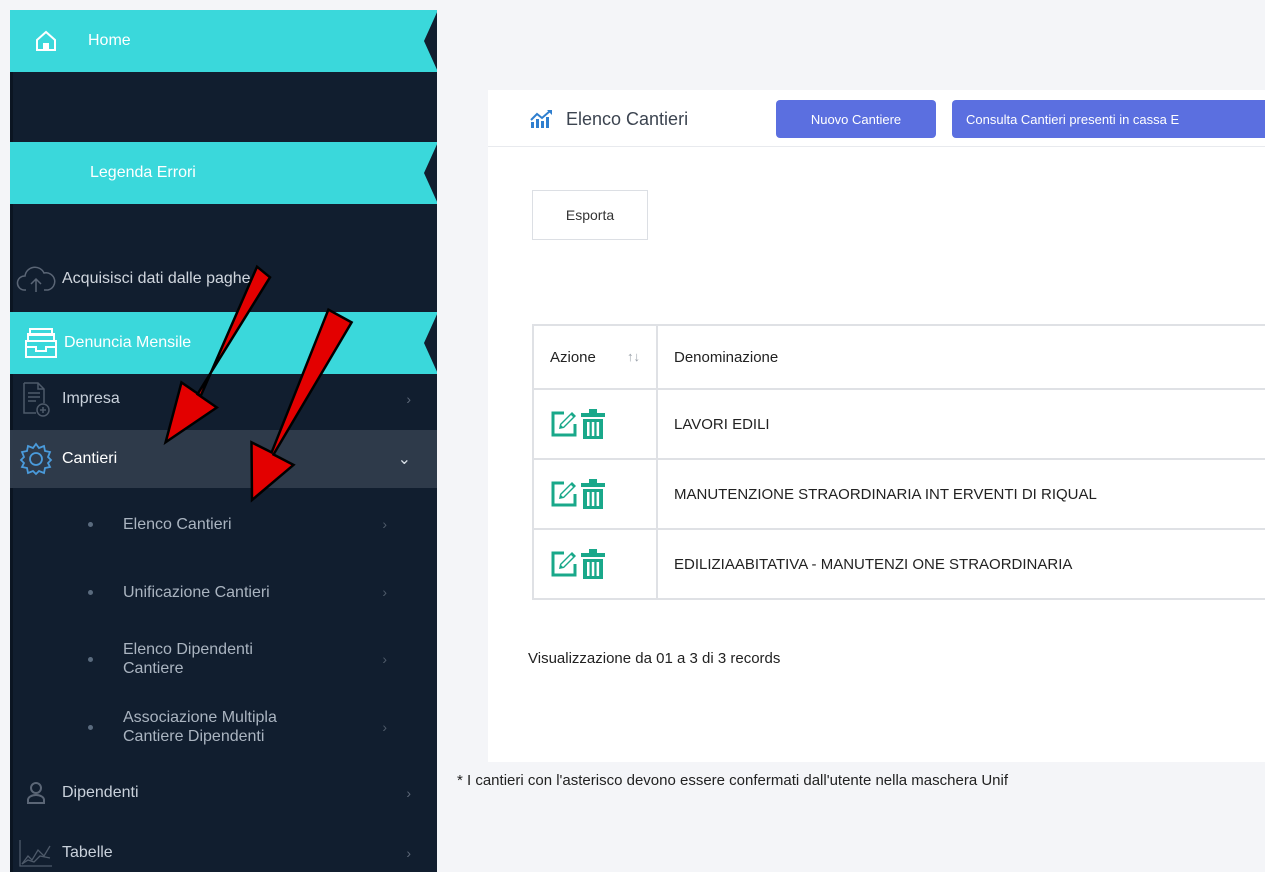  Describe the element at coordinates (90, 458) in the screenshot. I see `sidebar-item-label: Cantieri` at that location.